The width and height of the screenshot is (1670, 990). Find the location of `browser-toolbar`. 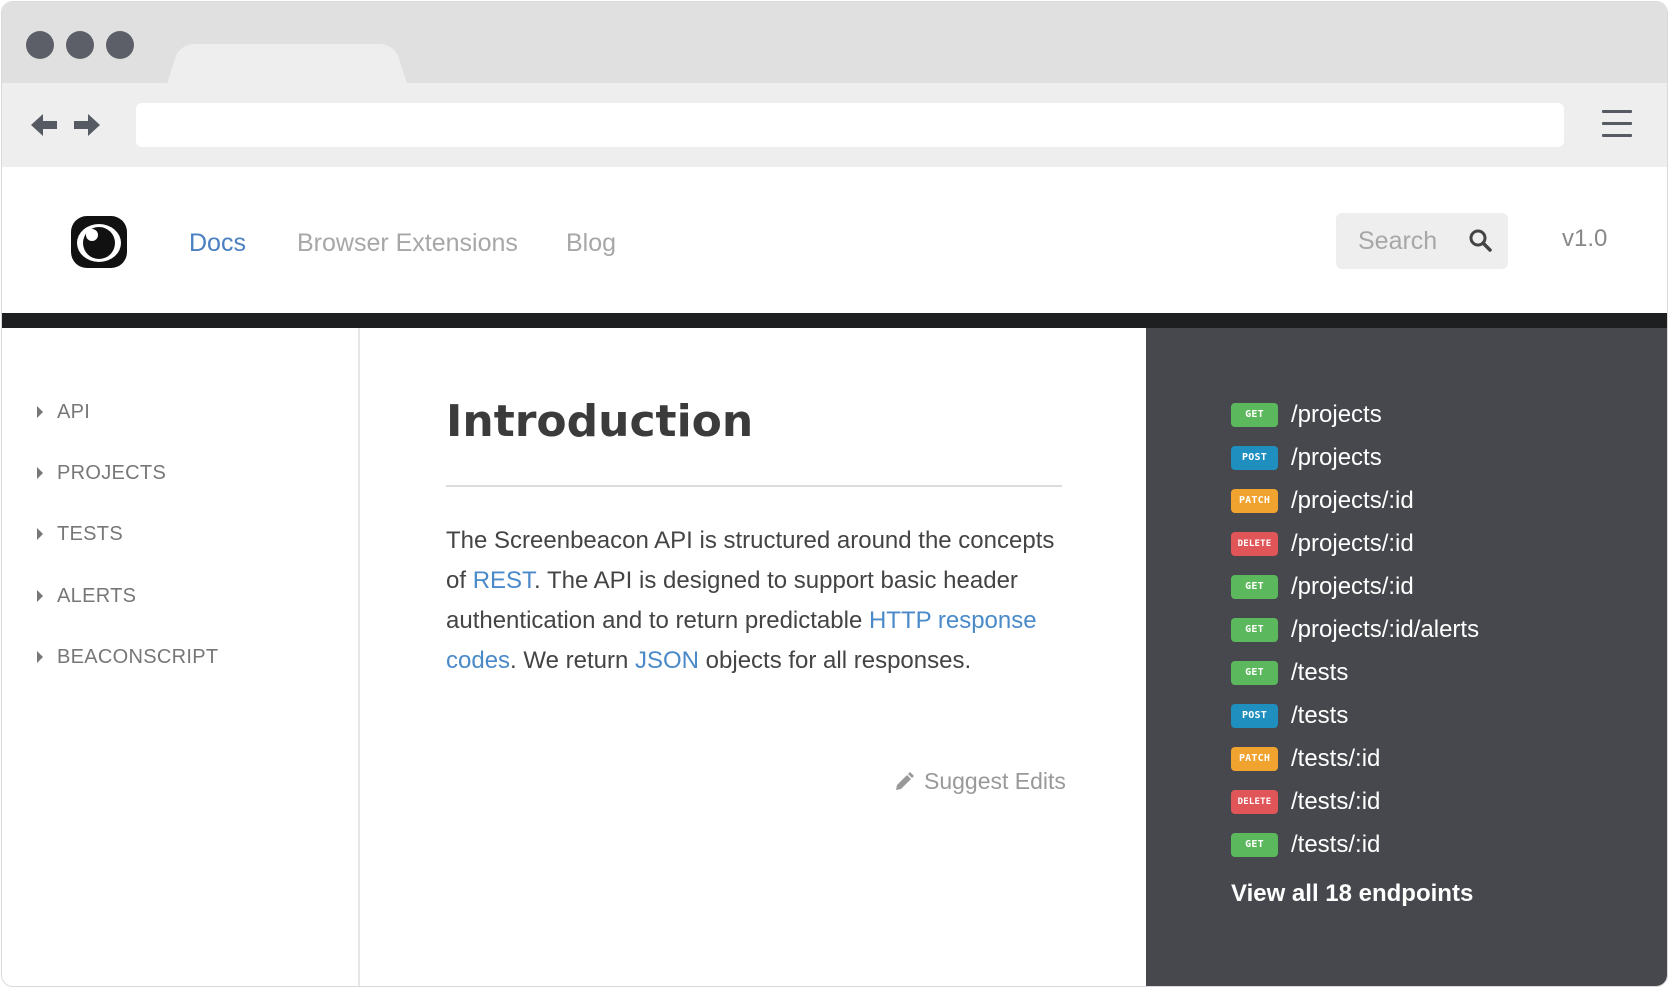

browser-toolbar is located at coordinates (834, 125).